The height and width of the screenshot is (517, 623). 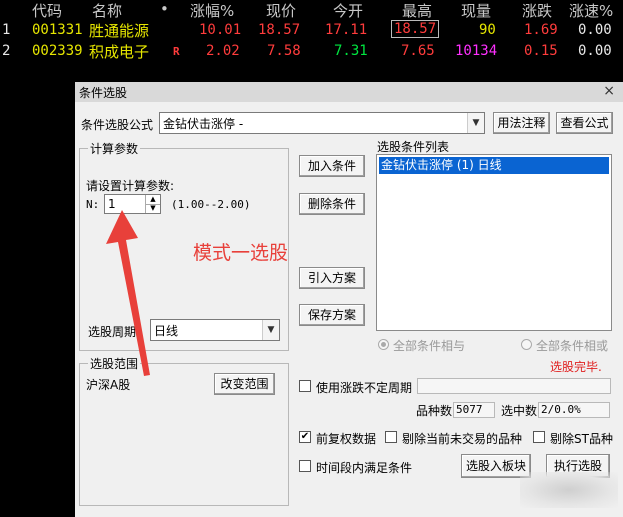 I want to click on view-formula-button: 查看公式, so click(x=584, y=123).